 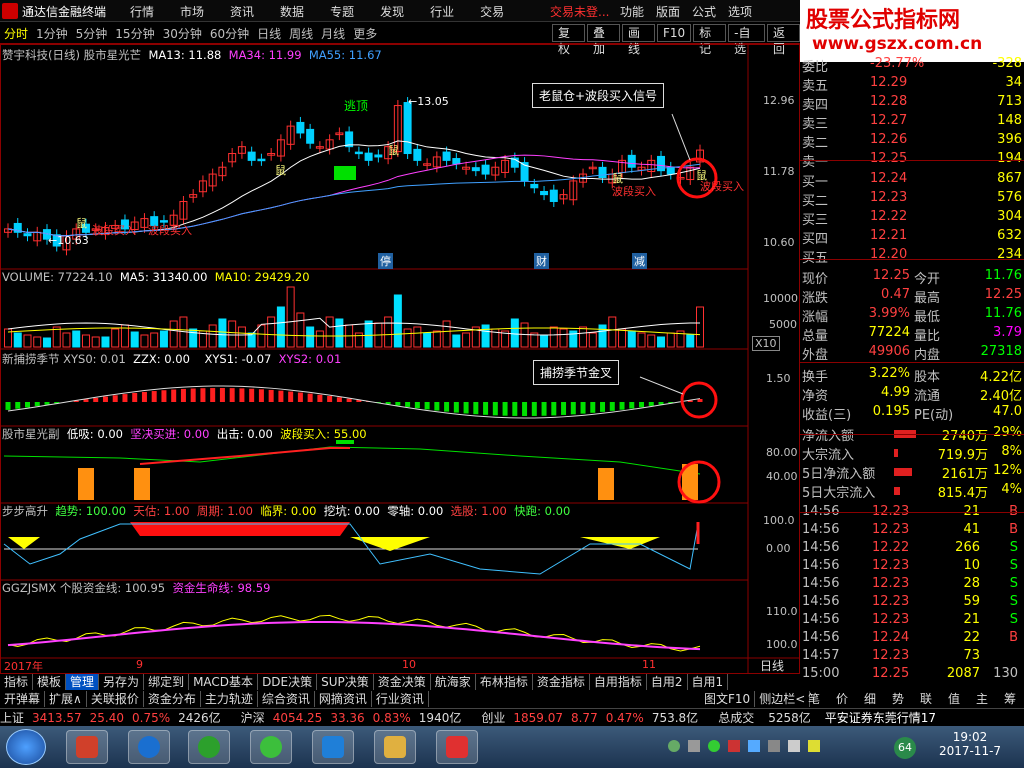 What do you see at coordinates (292, 11) in the screenshot?
I see `menu-3: 数据` at bounding box center [292, 11].